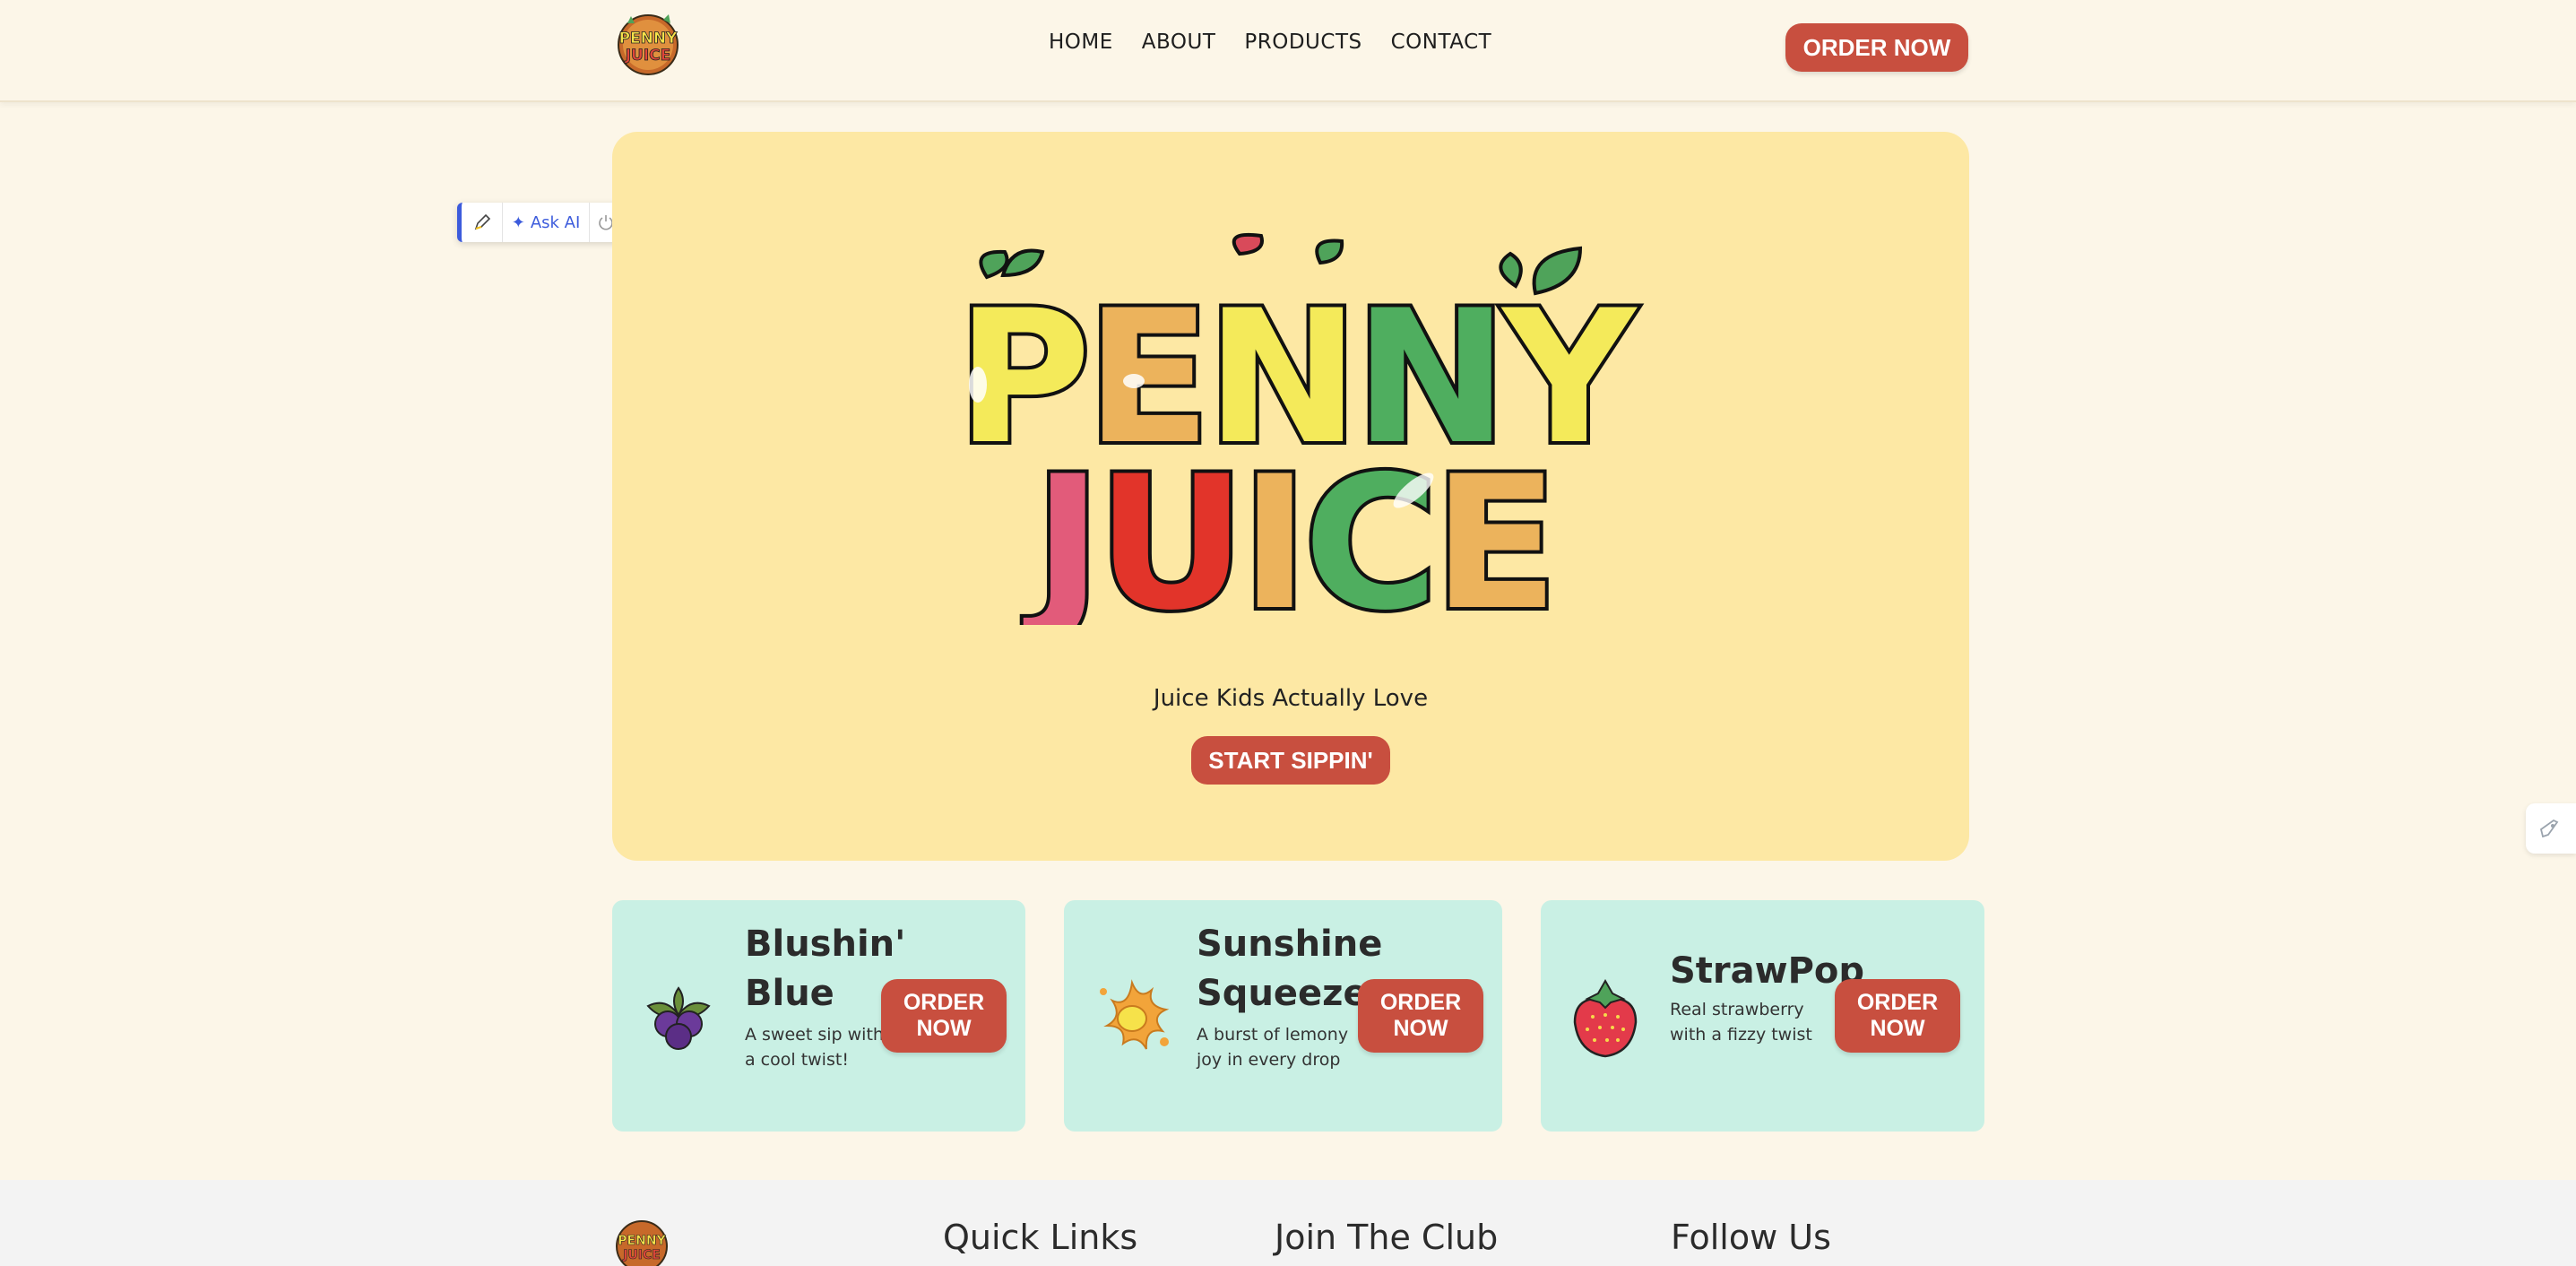  What do you see at coordinates (1179, 42) in the screenshot?
I see `nav-about: ABOUT` at bounding box center [1179, 42].